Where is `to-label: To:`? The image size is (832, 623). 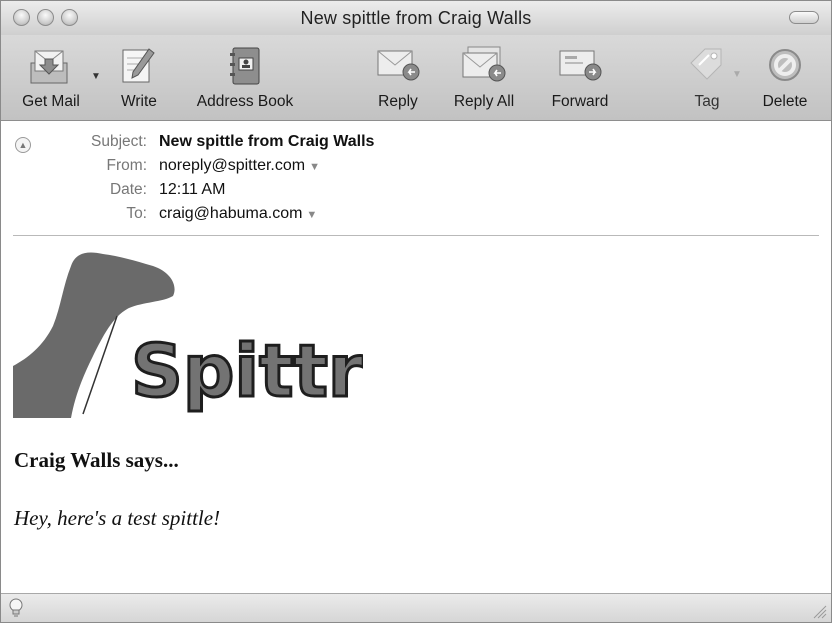
to-label: To: is located at coordinates (136, 213).